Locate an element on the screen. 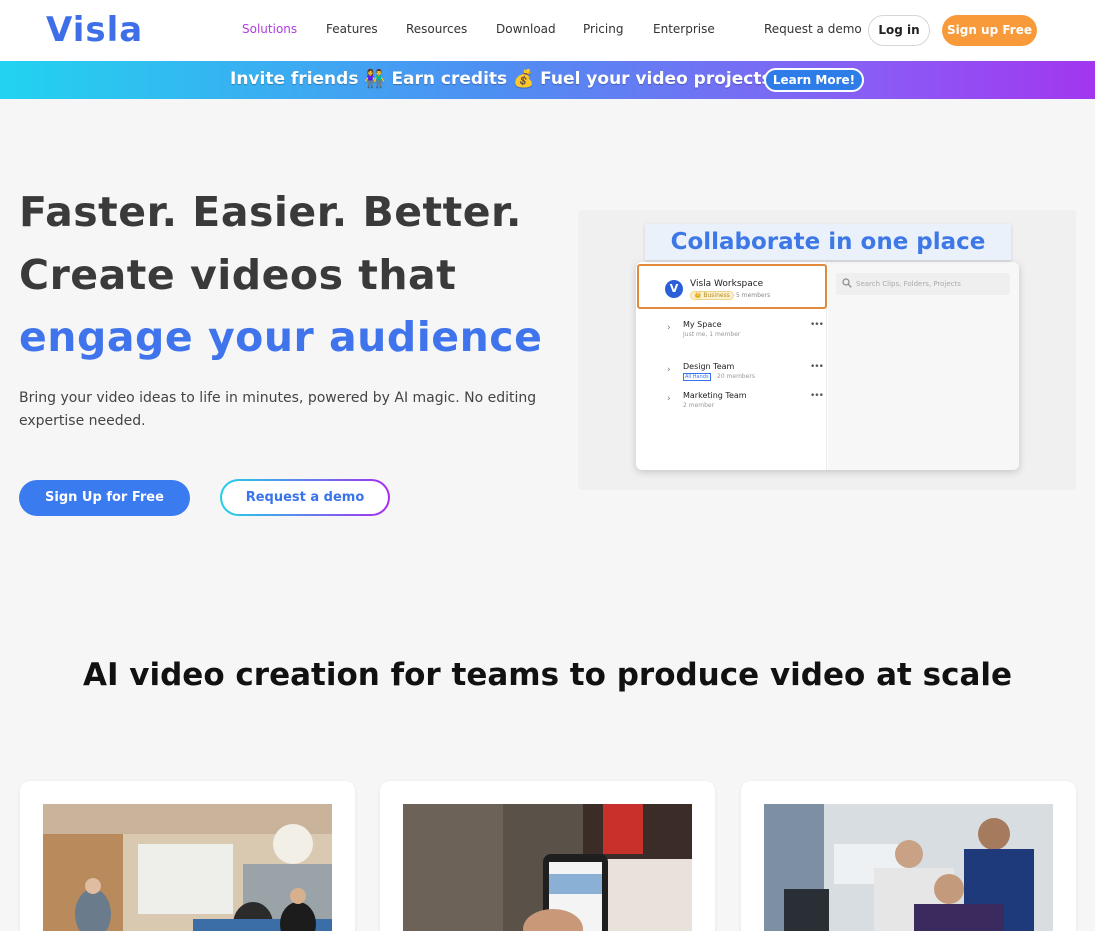  list-item-name: Design Team is located at coordinates (709, 366).